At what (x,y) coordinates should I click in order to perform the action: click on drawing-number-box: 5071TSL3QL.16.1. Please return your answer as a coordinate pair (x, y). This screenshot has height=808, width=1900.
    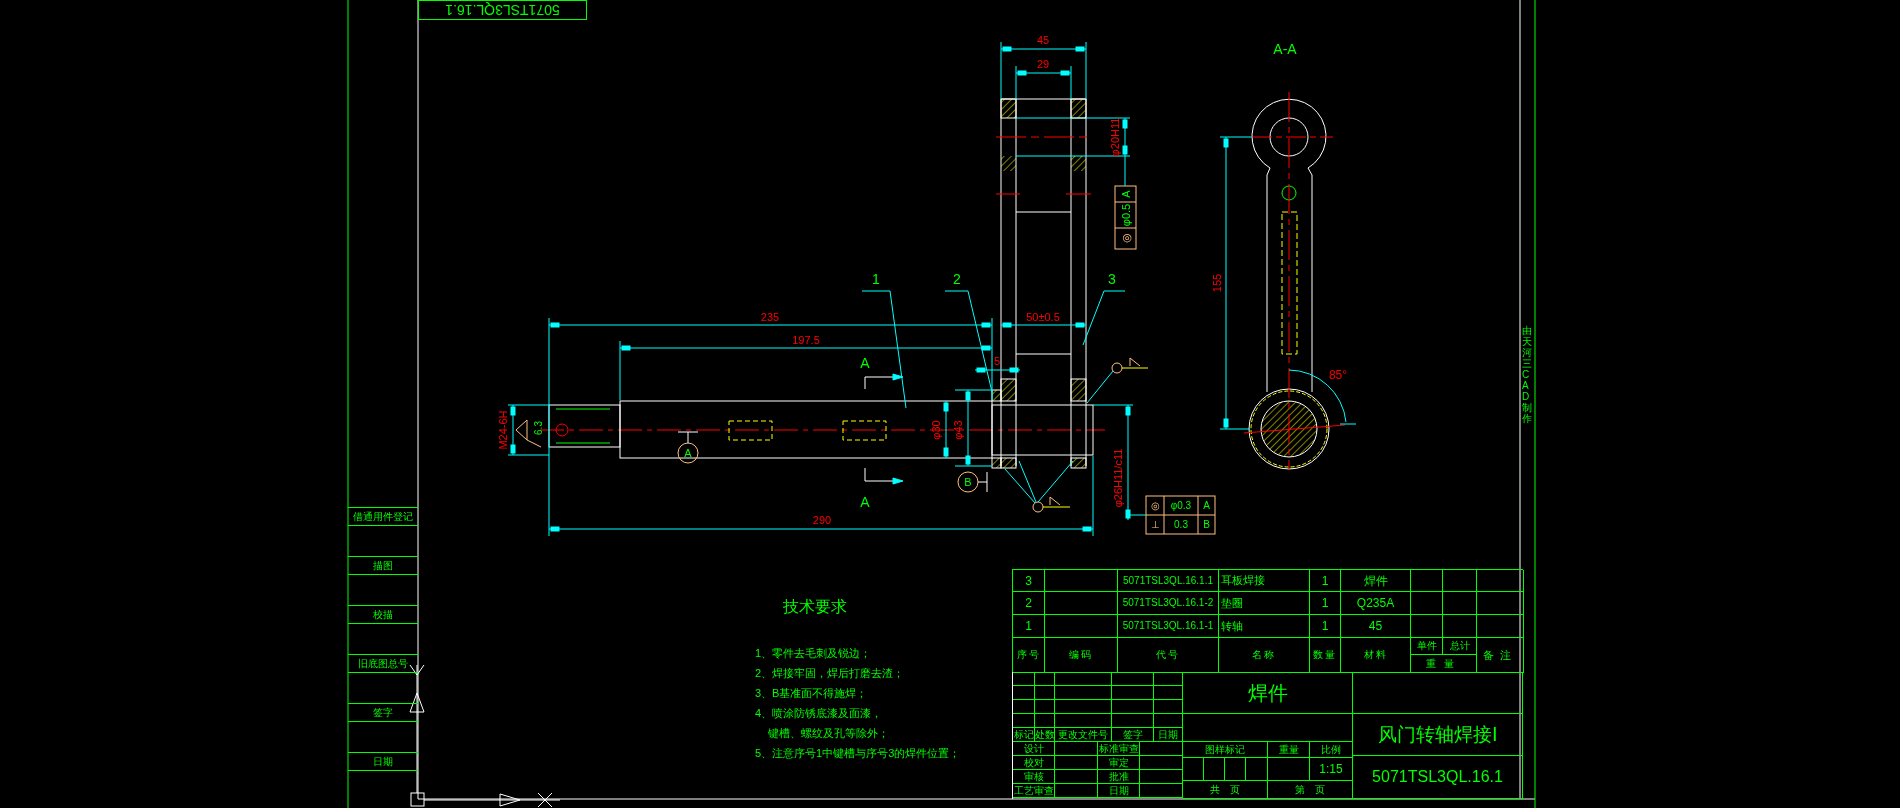
    Looking at the image, I should click on (502, 10).